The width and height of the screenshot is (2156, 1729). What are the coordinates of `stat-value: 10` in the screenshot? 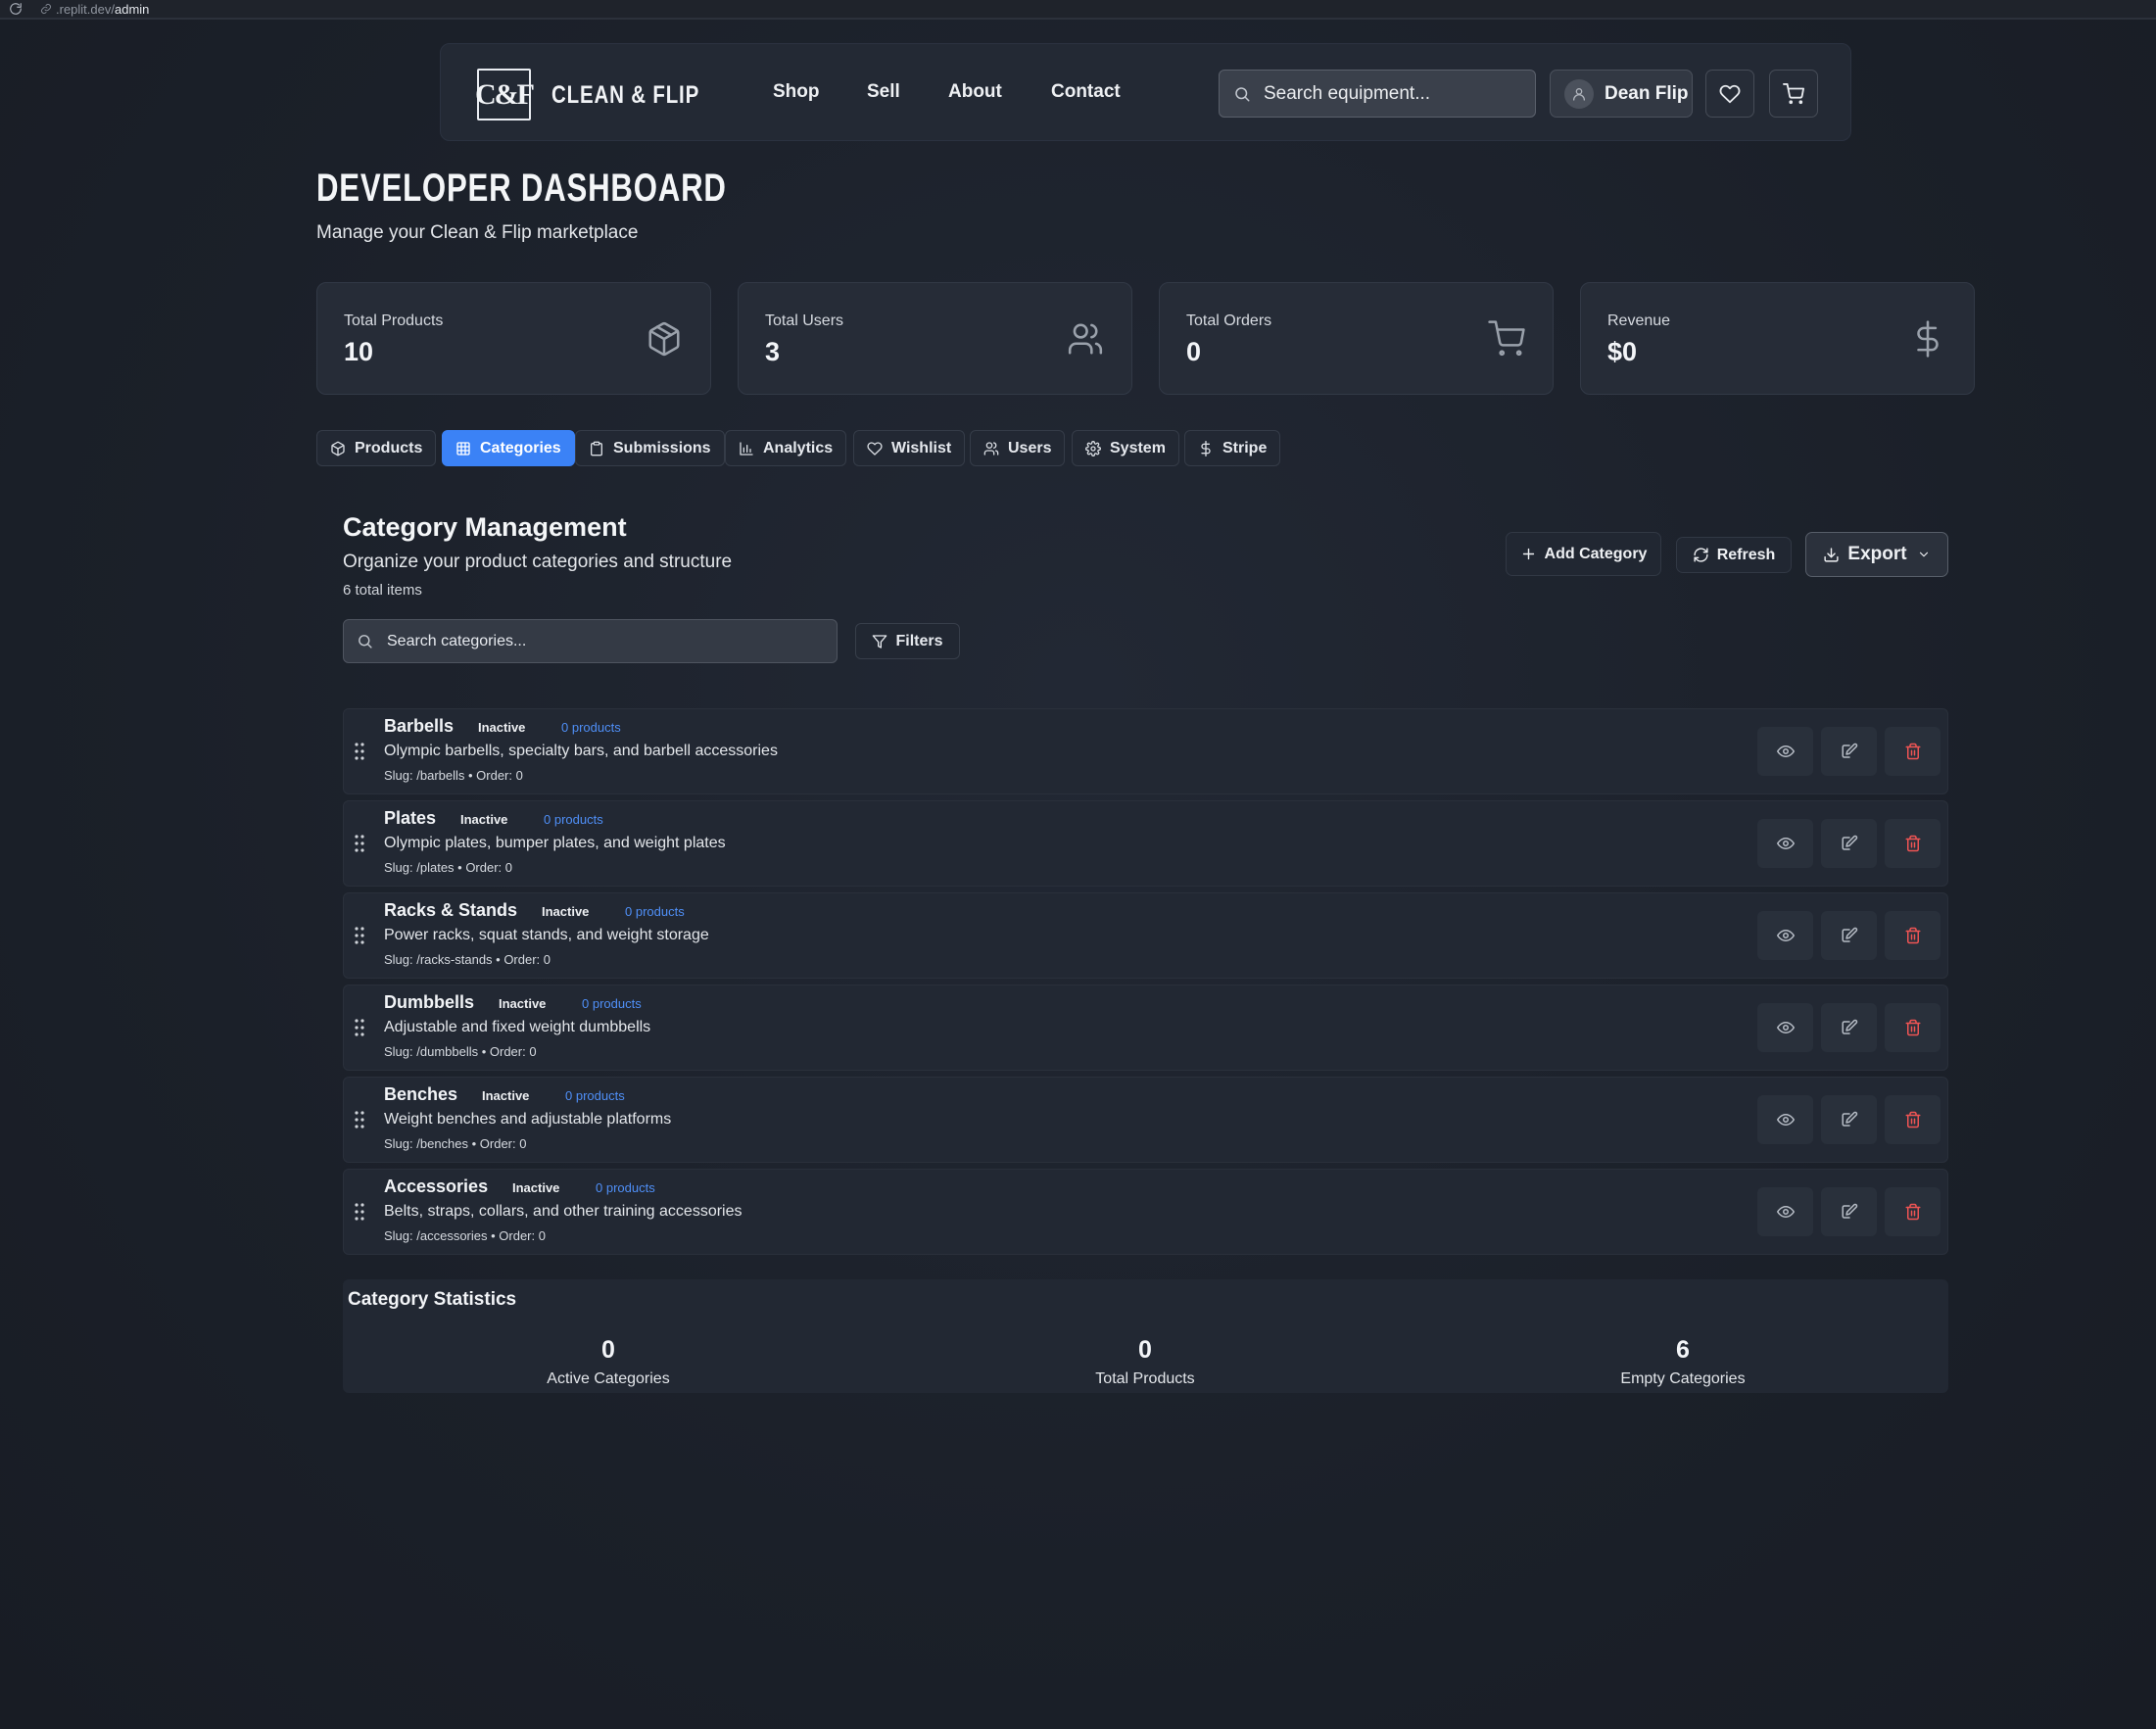 It's located at (359, 352).